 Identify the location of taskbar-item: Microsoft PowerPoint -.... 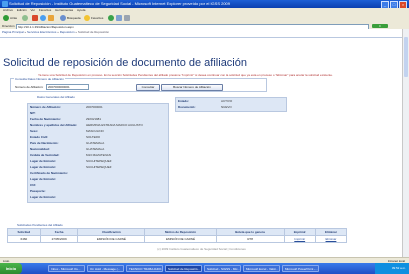
(300, 268).